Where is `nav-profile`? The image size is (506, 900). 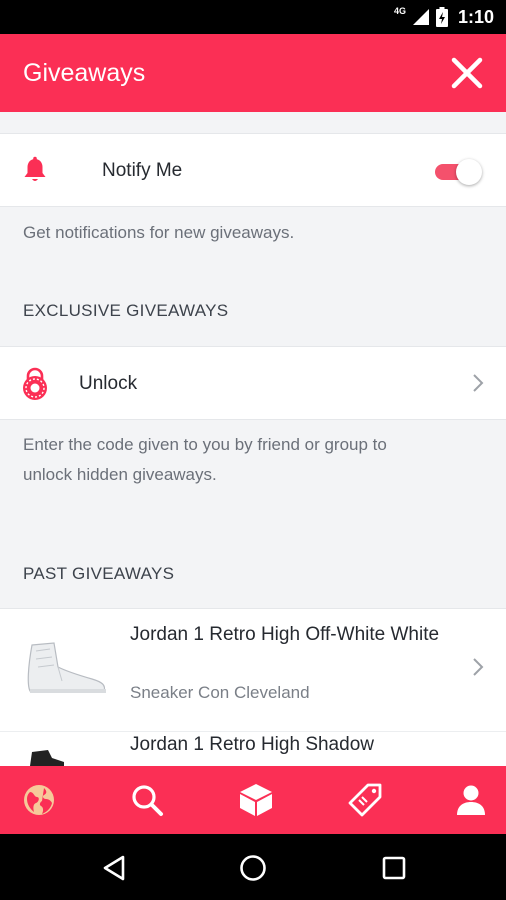 nav-profile is located at coordinates (471, 800).